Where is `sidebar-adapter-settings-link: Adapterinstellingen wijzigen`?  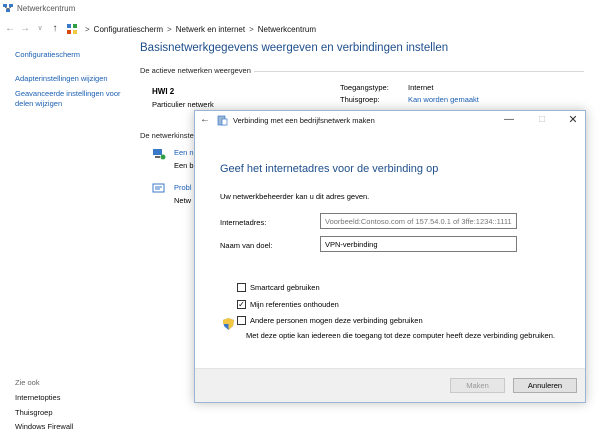 sidebar-adapter-settings-link: Adapterinstellingen wijzigen is located at coordinates (61, 79).